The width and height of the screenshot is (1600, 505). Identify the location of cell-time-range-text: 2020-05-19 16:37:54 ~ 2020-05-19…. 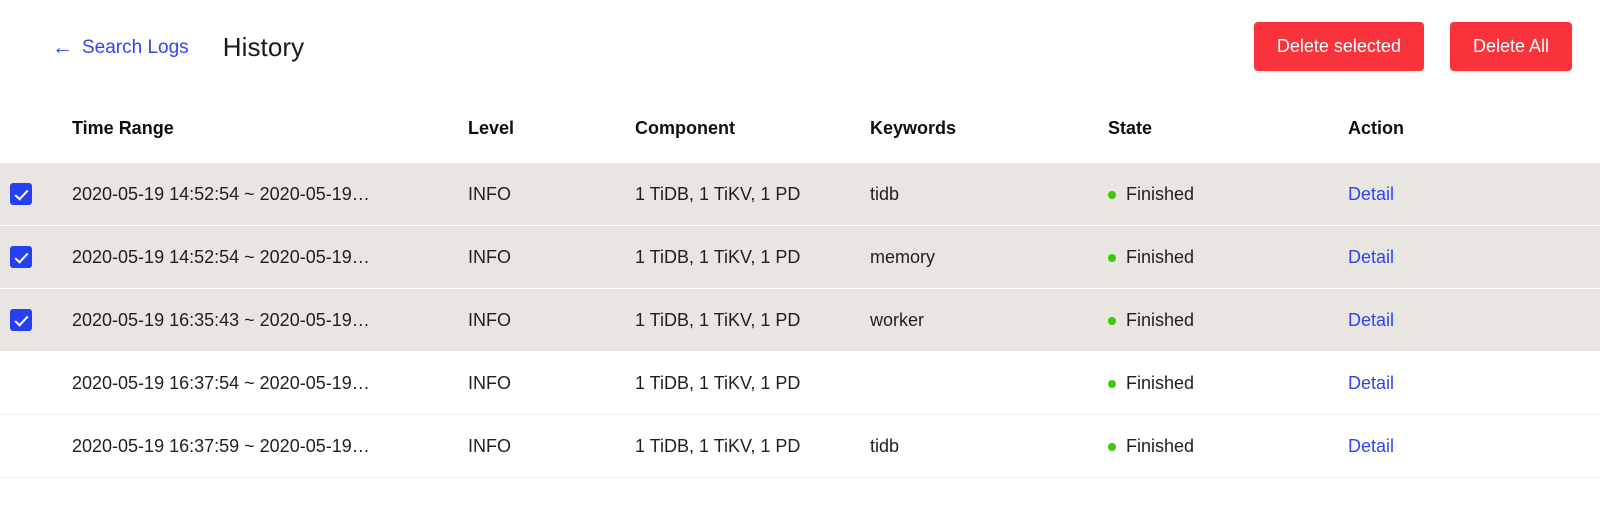
(221, 382).